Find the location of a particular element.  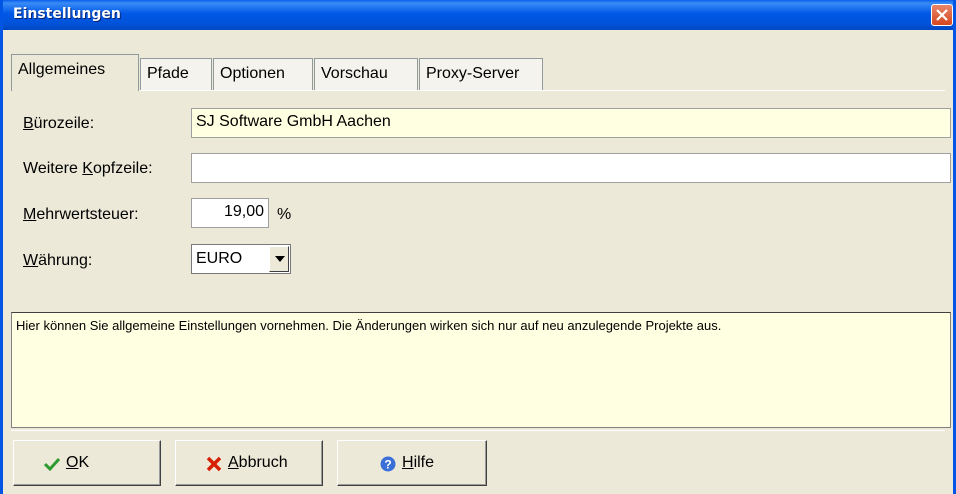

tab-label: Allgemeines is located at coordinates (62, 69).